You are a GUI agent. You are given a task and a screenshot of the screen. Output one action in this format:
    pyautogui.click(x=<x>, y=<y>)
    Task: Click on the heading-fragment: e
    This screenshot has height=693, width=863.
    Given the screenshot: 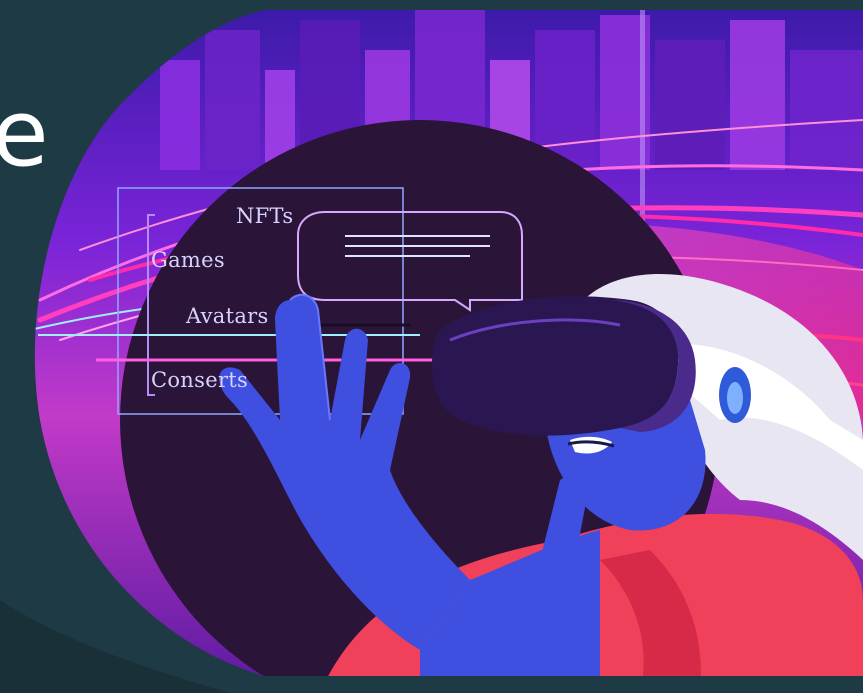 What is the action you would take?
    pyautogui.click(x=24, y=133)
    